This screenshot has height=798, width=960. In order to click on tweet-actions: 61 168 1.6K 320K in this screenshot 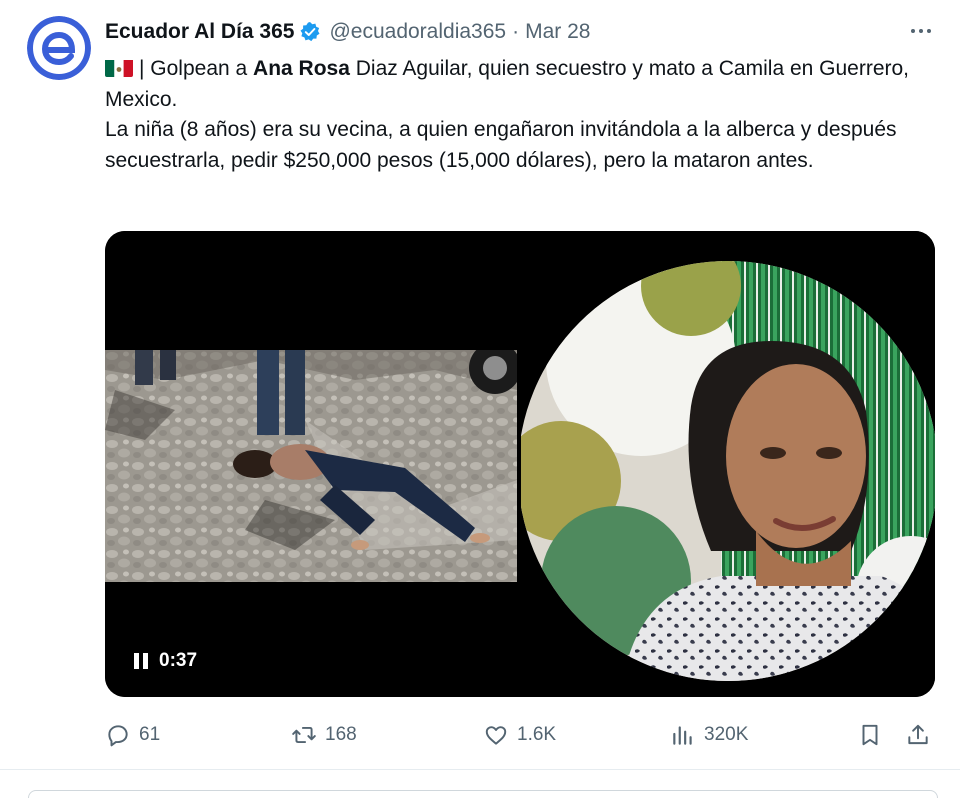, I will do `click(520, 735)`.